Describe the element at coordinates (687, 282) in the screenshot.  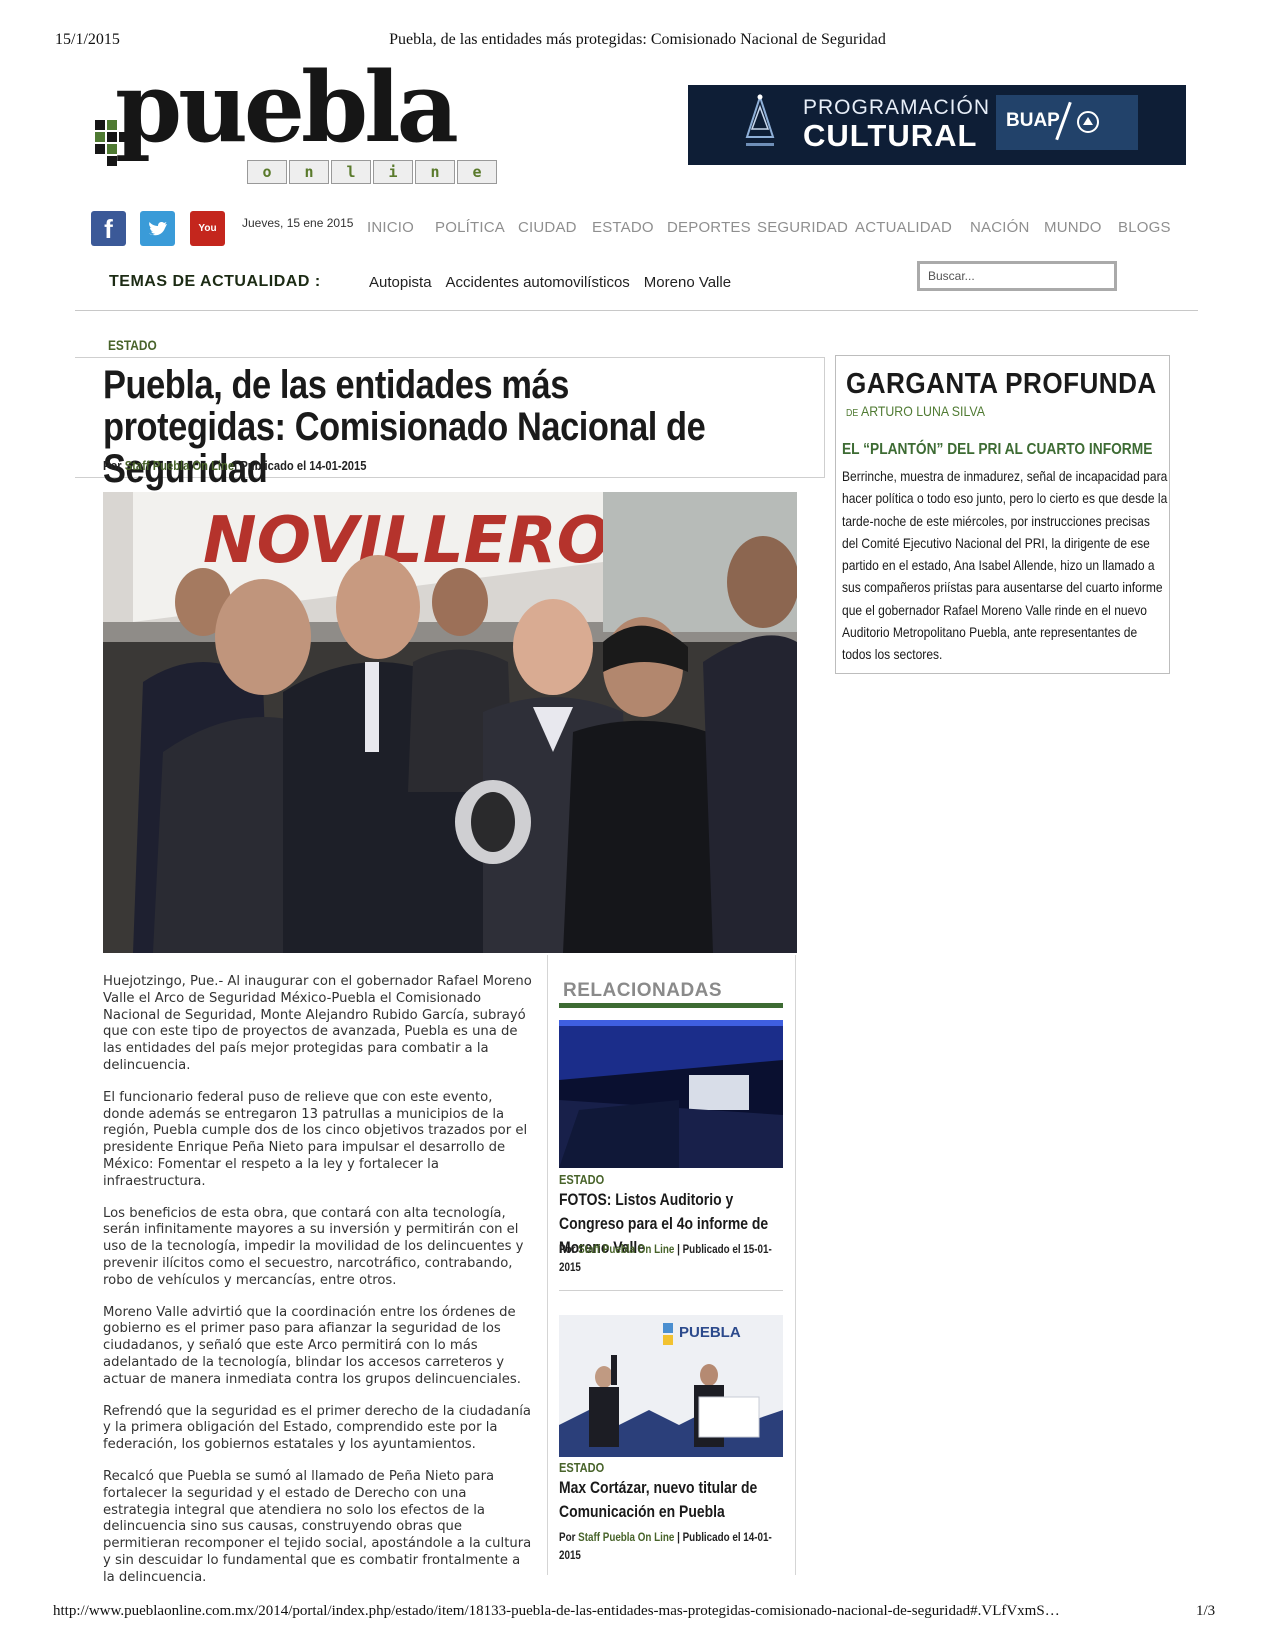
I see `tema-link: Moreno Valle` at that location.